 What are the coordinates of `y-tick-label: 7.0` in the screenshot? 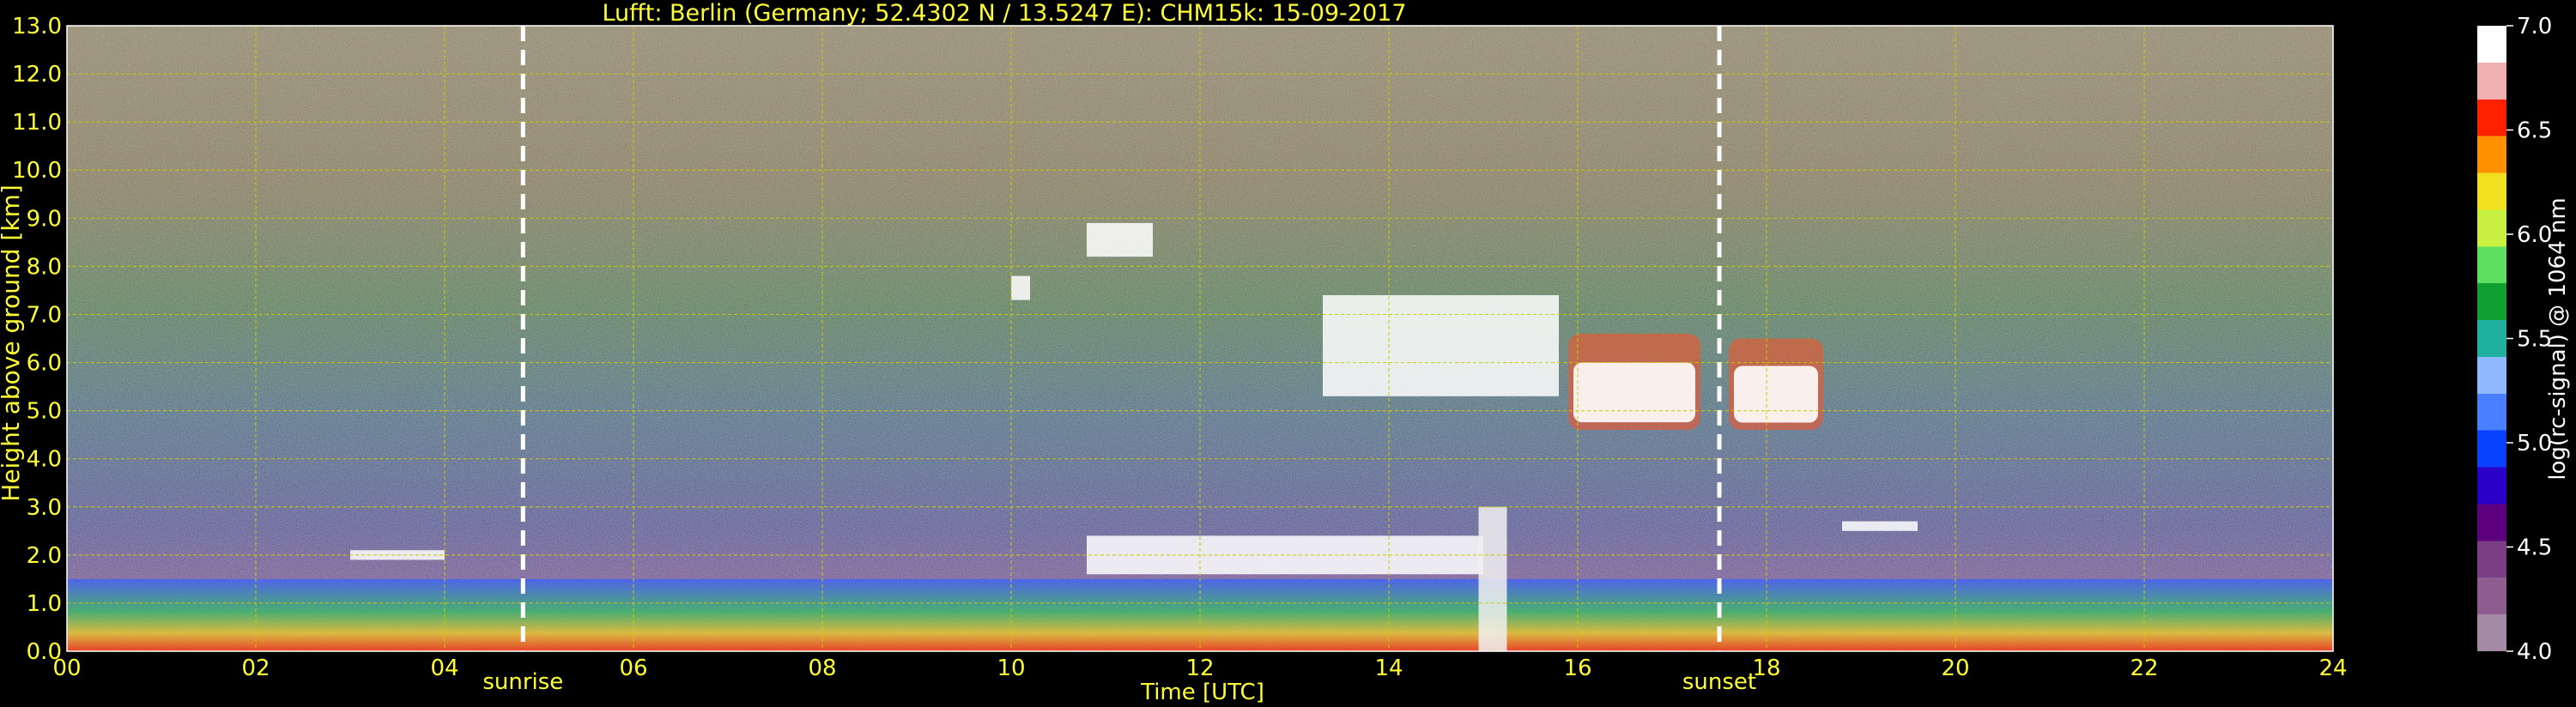 It's located at (44, 315).